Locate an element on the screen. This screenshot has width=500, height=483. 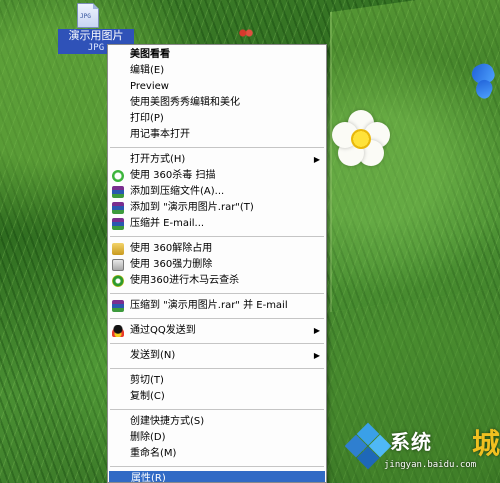
jpg-file-icon: JPG is located at coordinates (88, 15).